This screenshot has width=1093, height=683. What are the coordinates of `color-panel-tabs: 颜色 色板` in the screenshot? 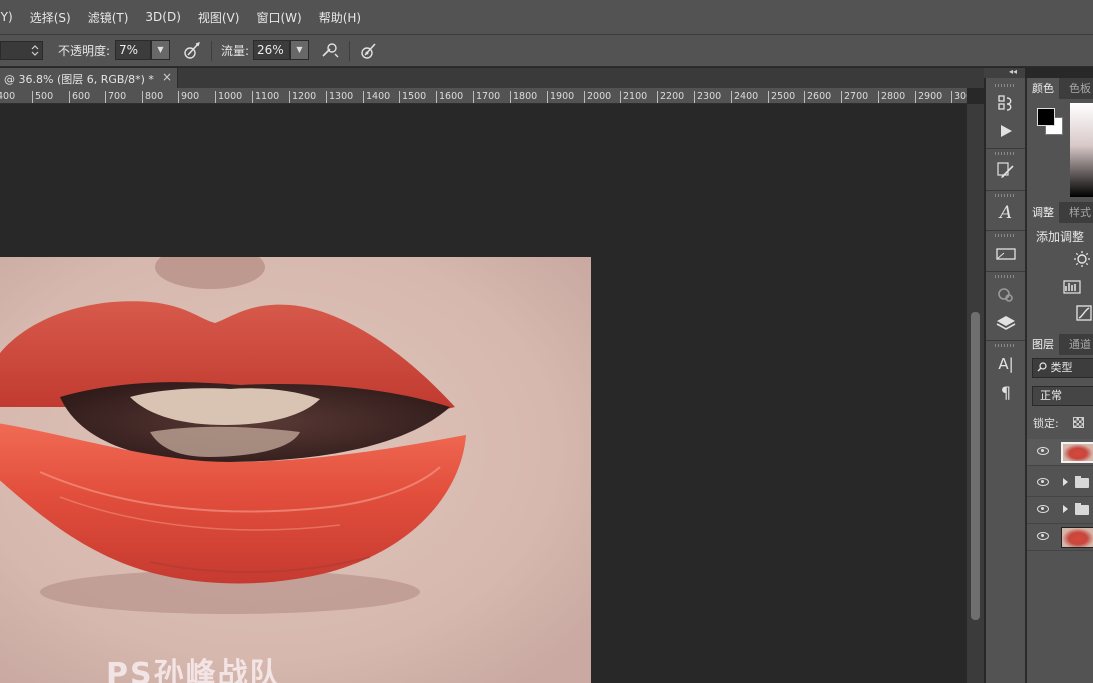 It's located at (1060, 88).